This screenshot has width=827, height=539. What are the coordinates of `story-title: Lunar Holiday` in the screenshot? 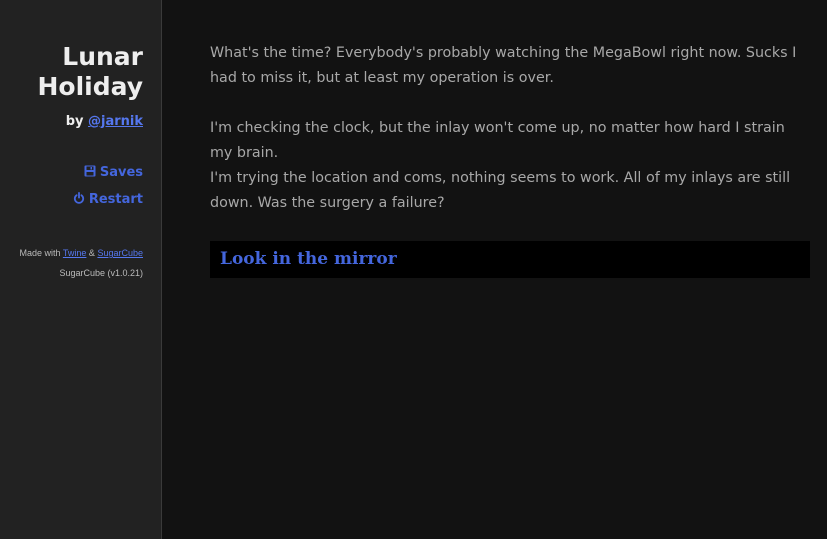 It's located at (71, 72).